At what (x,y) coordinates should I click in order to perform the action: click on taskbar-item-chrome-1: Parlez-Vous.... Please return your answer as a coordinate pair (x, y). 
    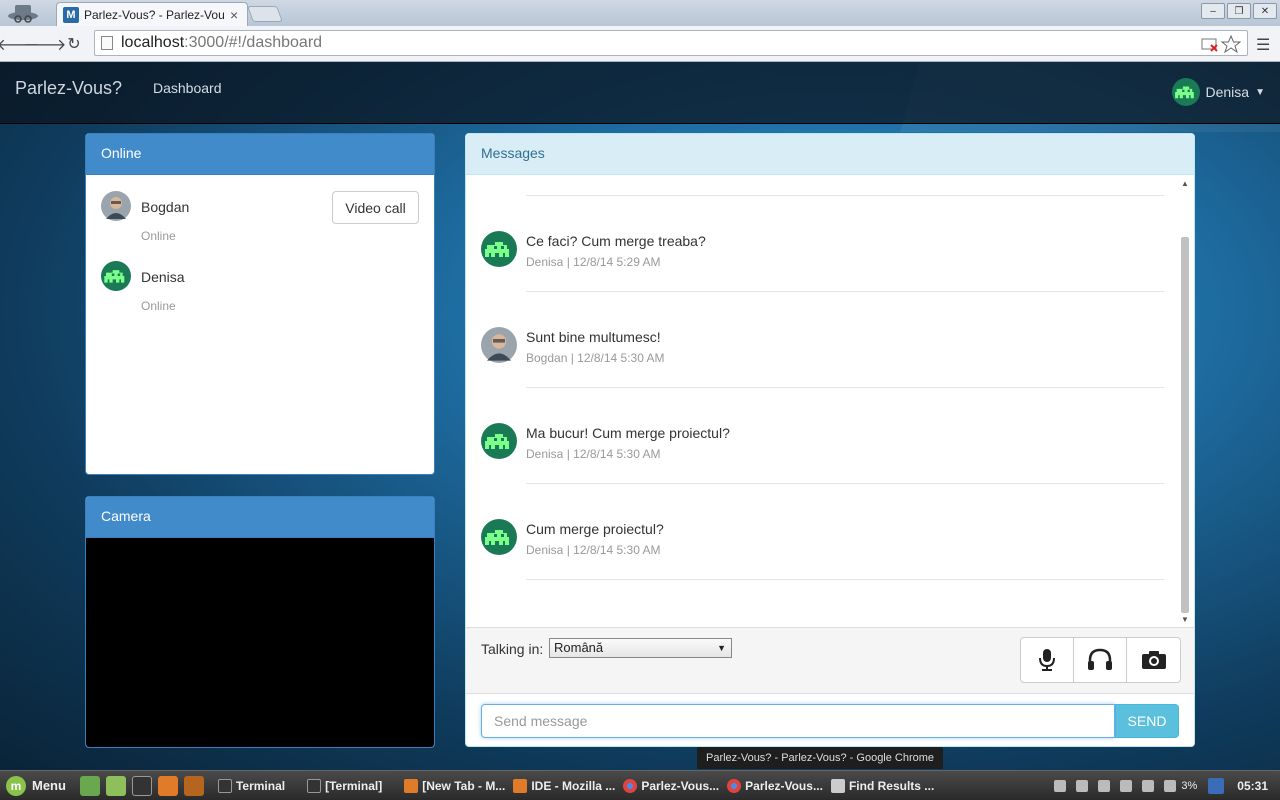
    Looking at the image, I should click on (671, 785).